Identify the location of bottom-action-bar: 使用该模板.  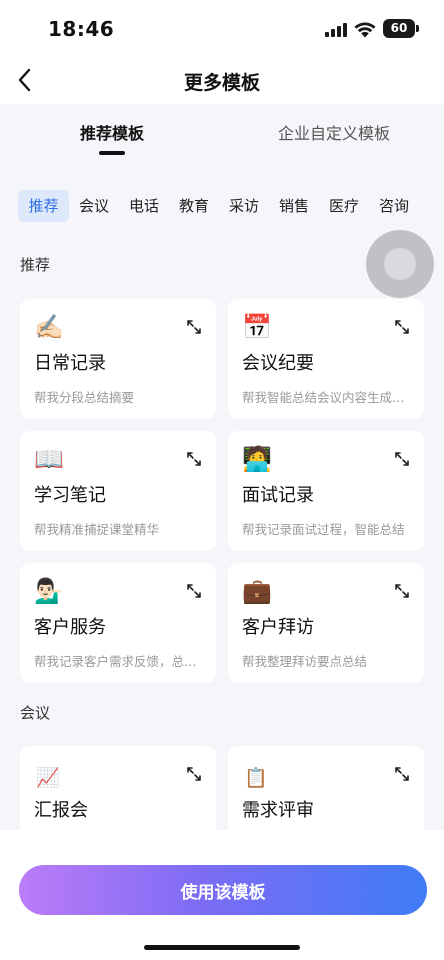
(222, 895).